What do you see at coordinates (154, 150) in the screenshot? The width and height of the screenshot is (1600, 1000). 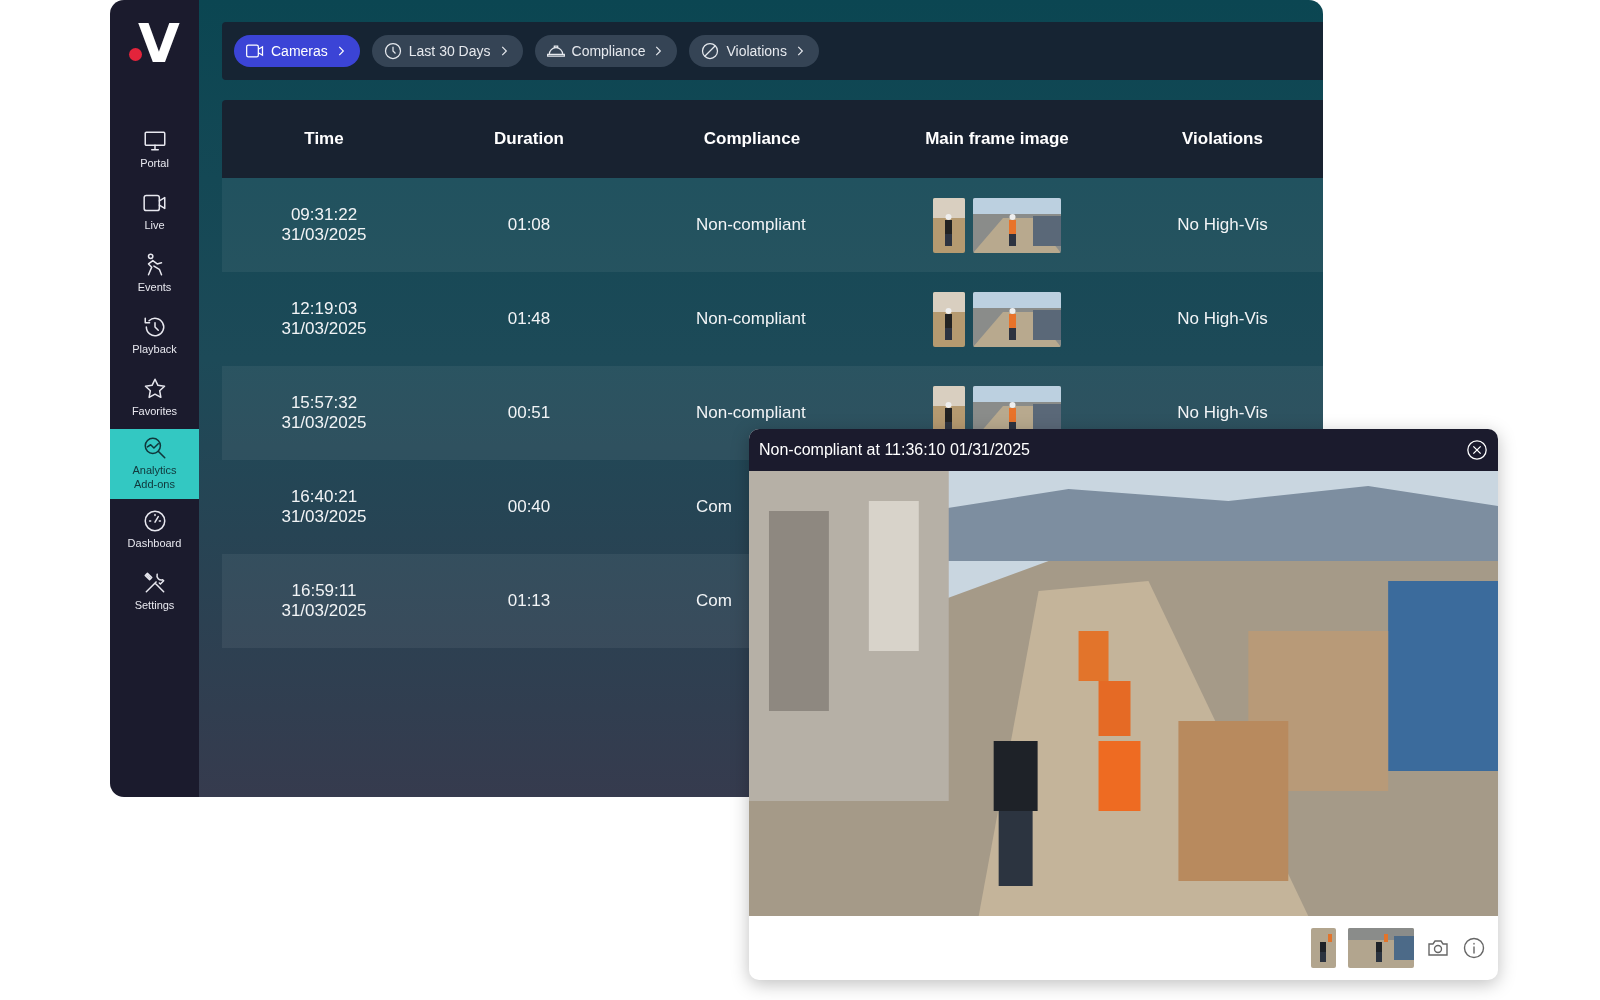 I see `sidebar-item: Portal` at bounding box center [154, 150].